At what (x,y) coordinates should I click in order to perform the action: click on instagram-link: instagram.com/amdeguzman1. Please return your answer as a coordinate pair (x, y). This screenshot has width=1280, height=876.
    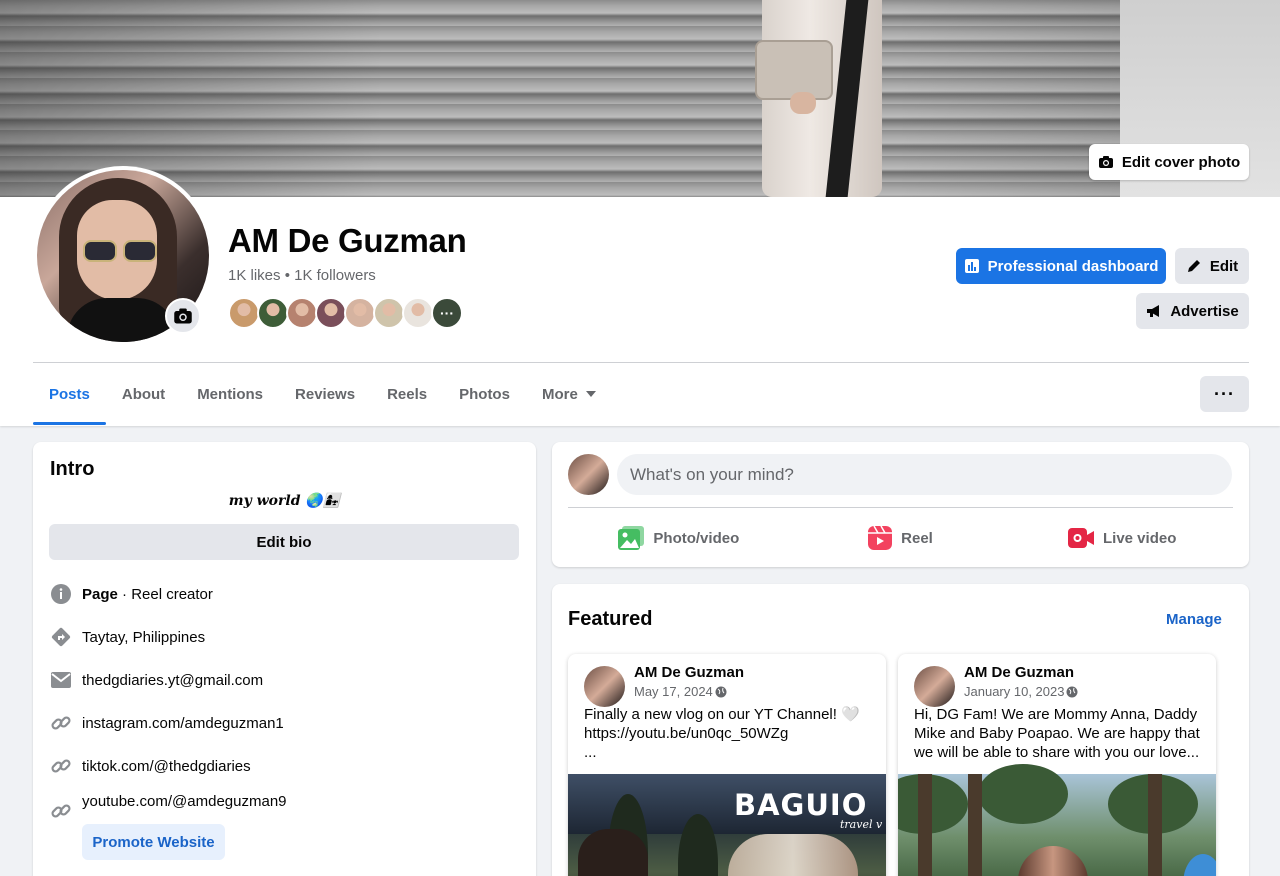
    Looking at the image, I should click on (183, 723).